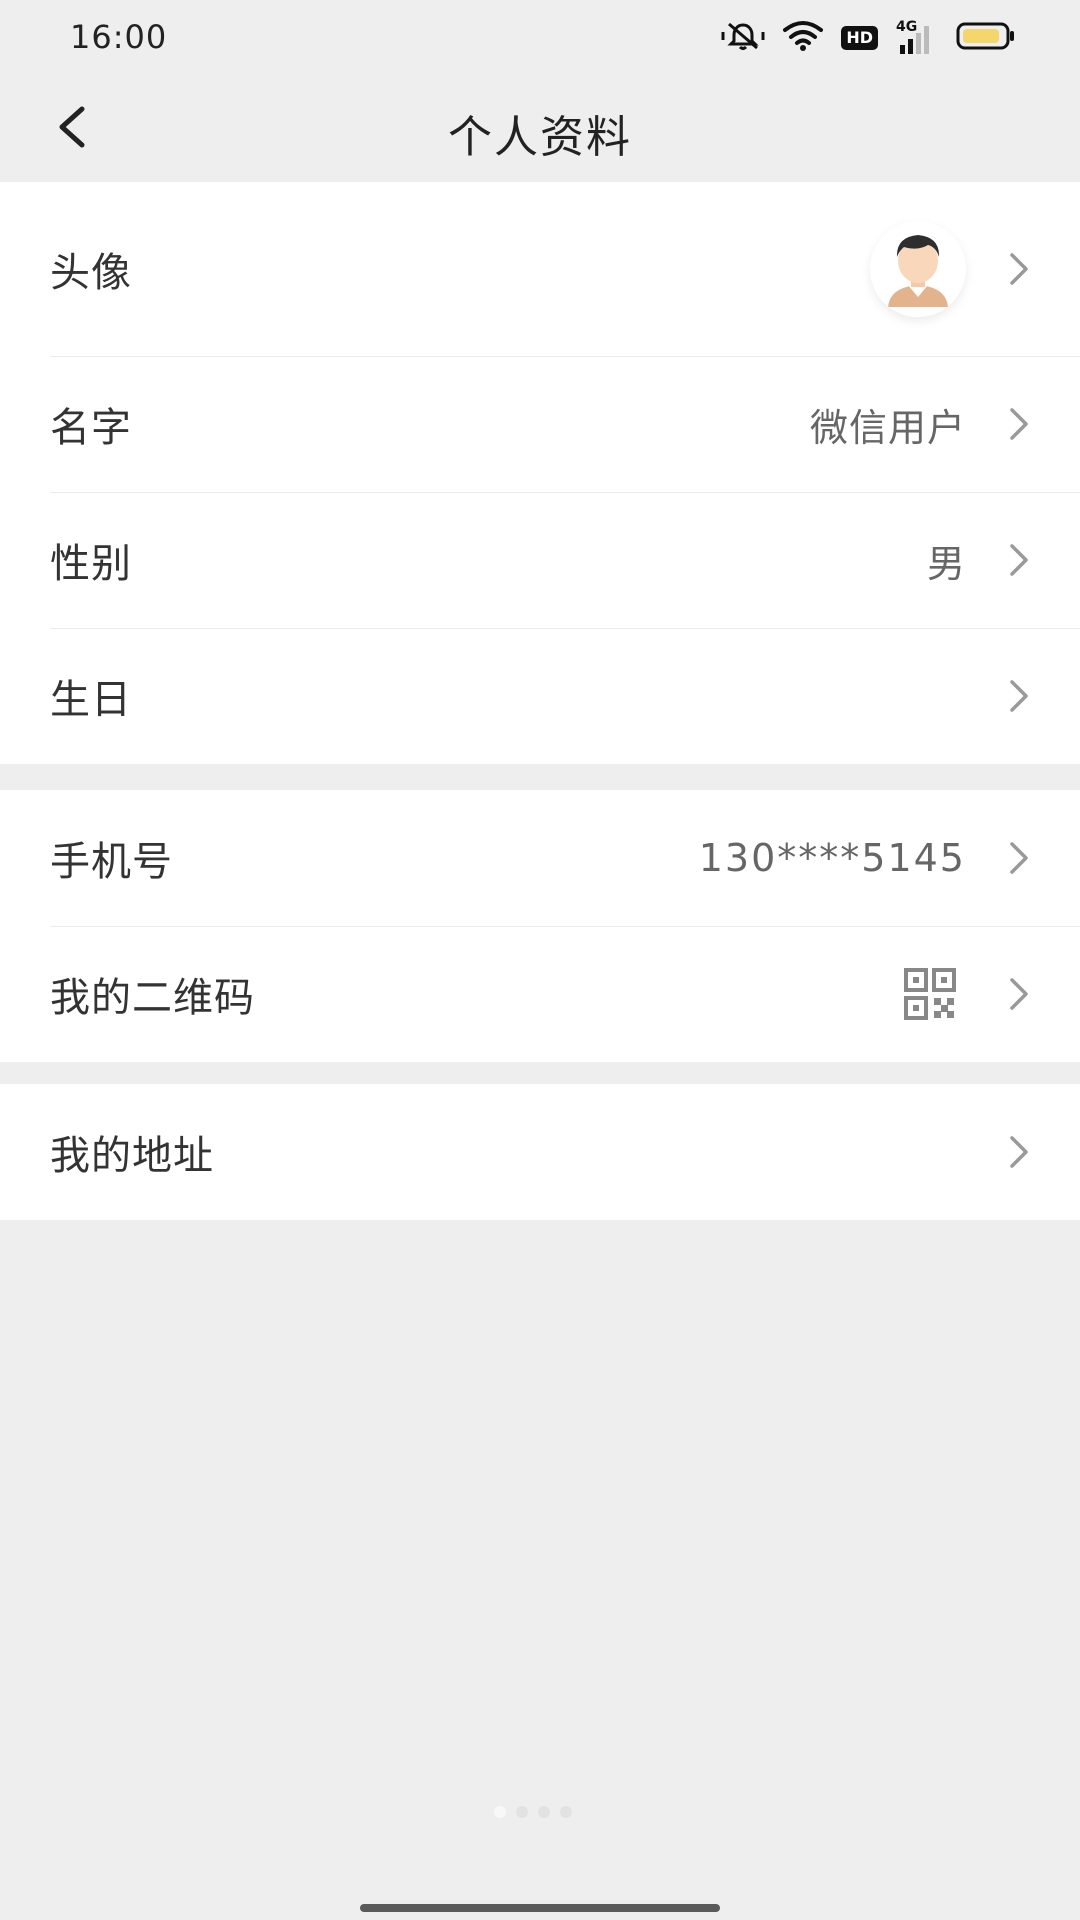 This screenshot has width=1080, height=1920. What do you see at coordinates (540, 696) in the screenshot?
I see `birthday-row: 生日` at bounding box center [540, 696].